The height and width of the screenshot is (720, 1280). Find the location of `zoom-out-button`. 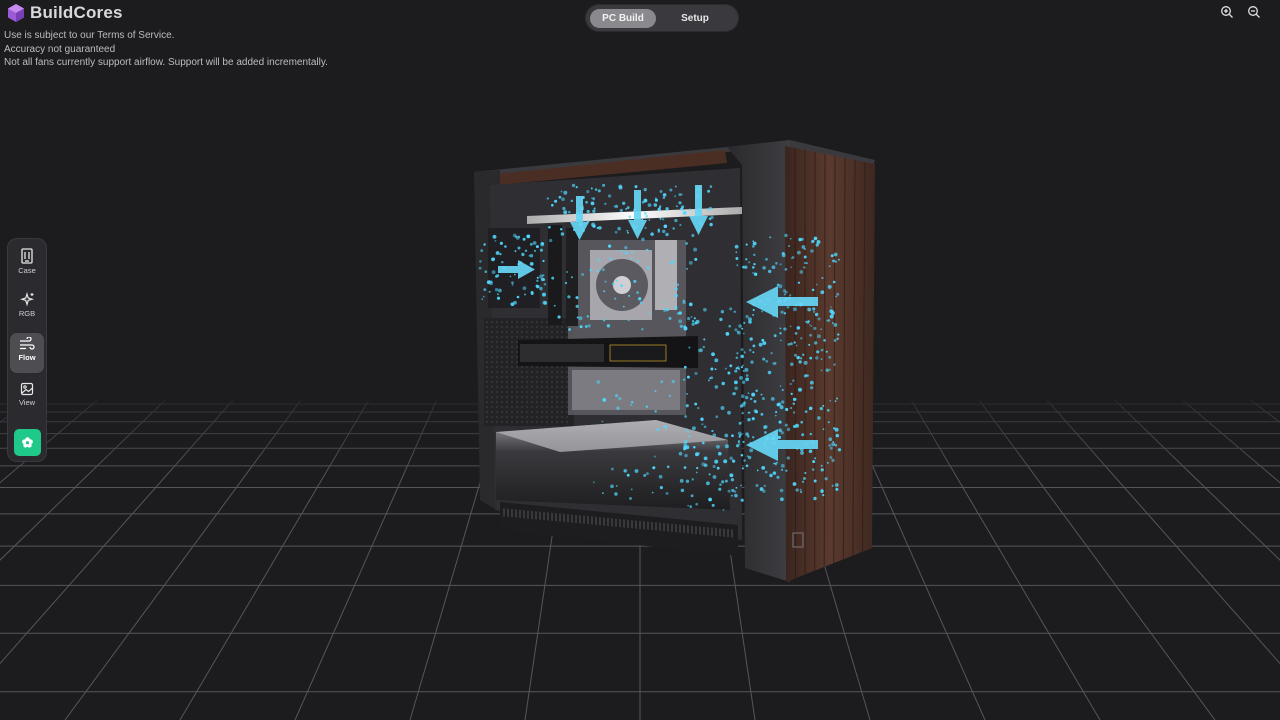

zoom-out-button is located at coordinates (1254, 12).